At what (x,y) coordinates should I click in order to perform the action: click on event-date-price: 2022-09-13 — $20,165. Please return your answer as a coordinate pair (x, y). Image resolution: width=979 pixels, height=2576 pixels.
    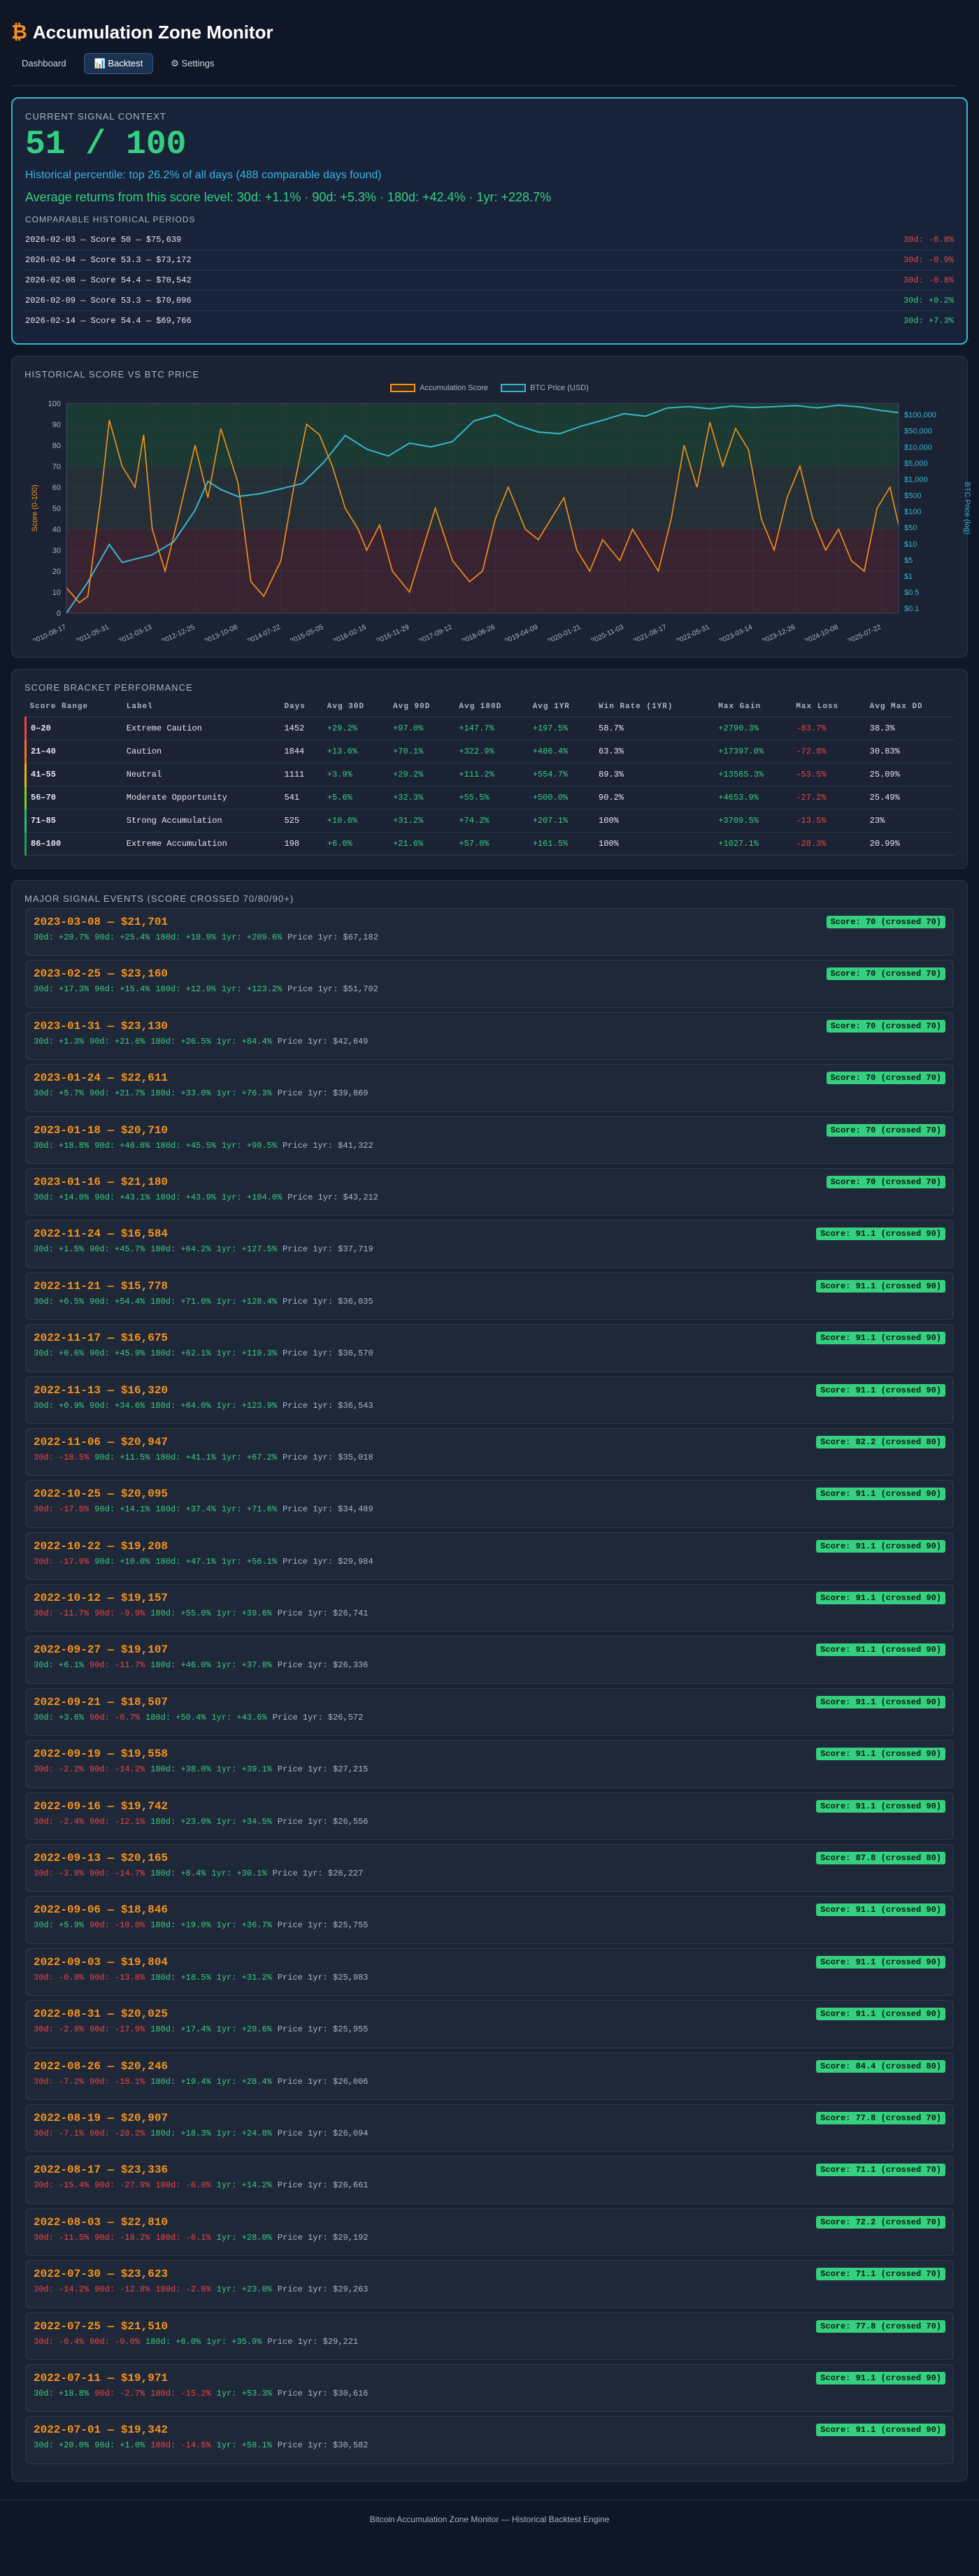
    Looking at the image, I should click on (101, 1858).